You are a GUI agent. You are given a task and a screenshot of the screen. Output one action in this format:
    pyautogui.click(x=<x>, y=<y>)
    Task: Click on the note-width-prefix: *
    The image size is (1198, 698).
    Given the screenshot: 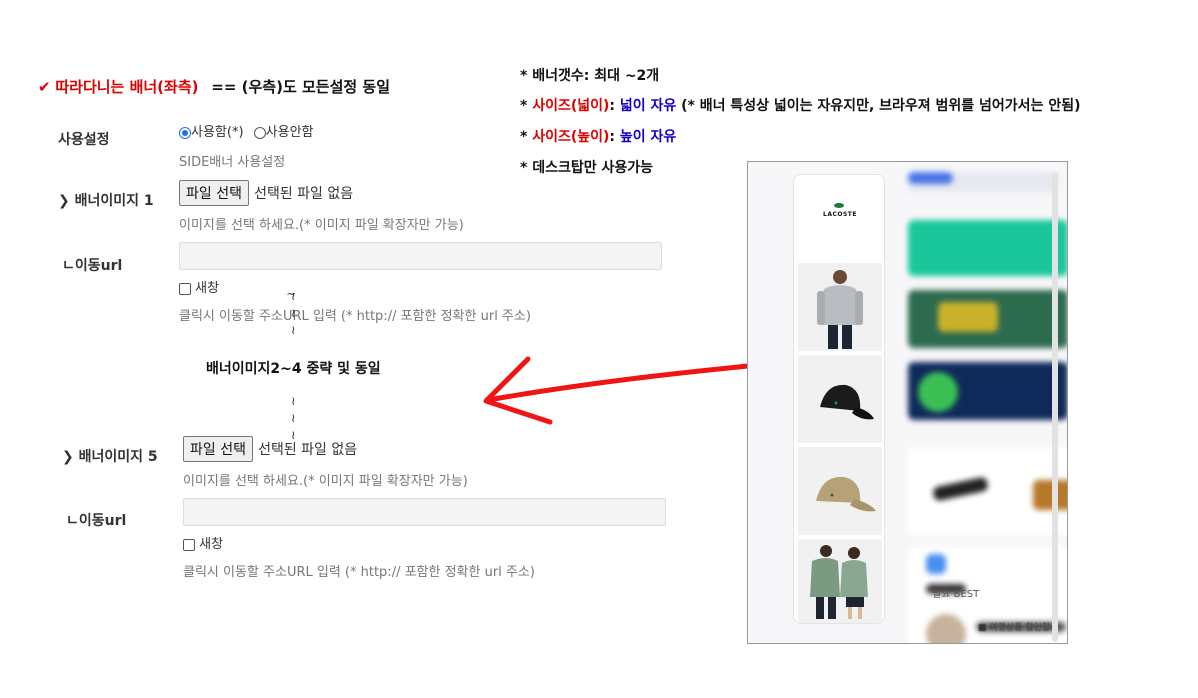 What is the action you would take?
    pyautogui.click(x=526, y=106)
    